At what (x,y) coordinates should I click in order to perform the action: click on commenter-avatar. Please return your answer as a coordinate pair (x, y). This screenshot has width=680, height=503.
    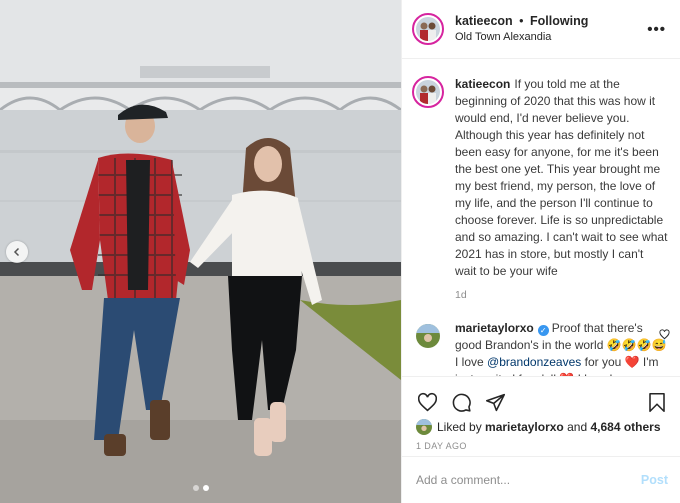
    Looking at the image, I should click on (428, 336).